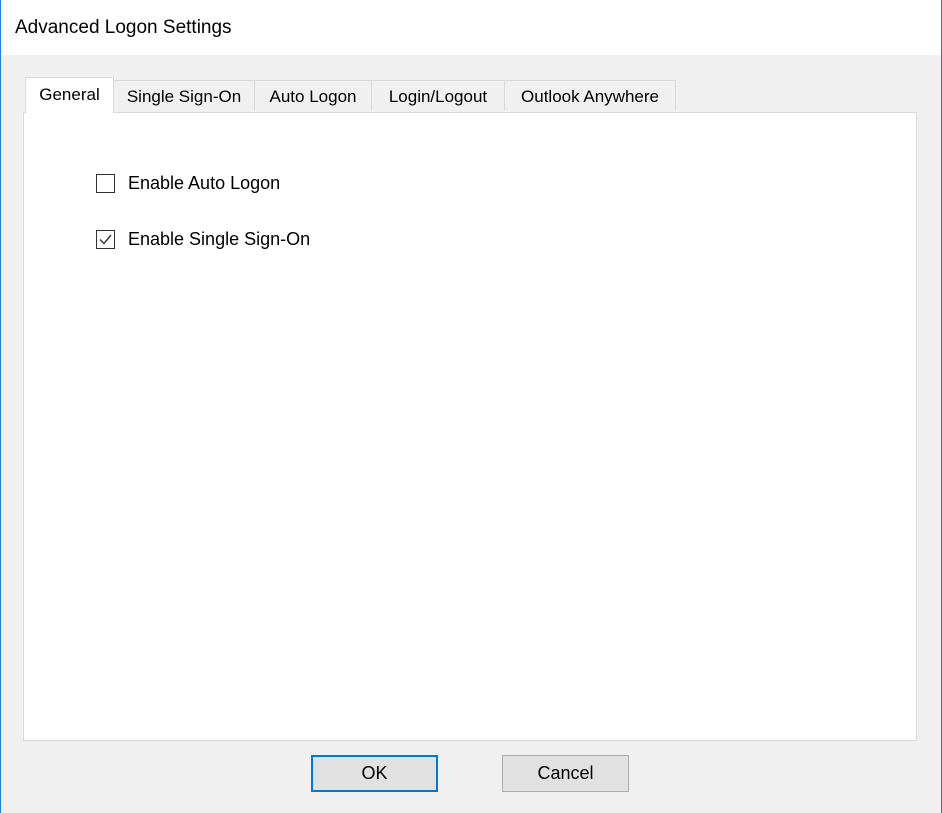 The width and height of the screenshot is (942, 813). What do you see at coordinates (123, 27) in the screenshot?
I see `window-title: Advanced Logon Settings` at bounding box center [123, 27].